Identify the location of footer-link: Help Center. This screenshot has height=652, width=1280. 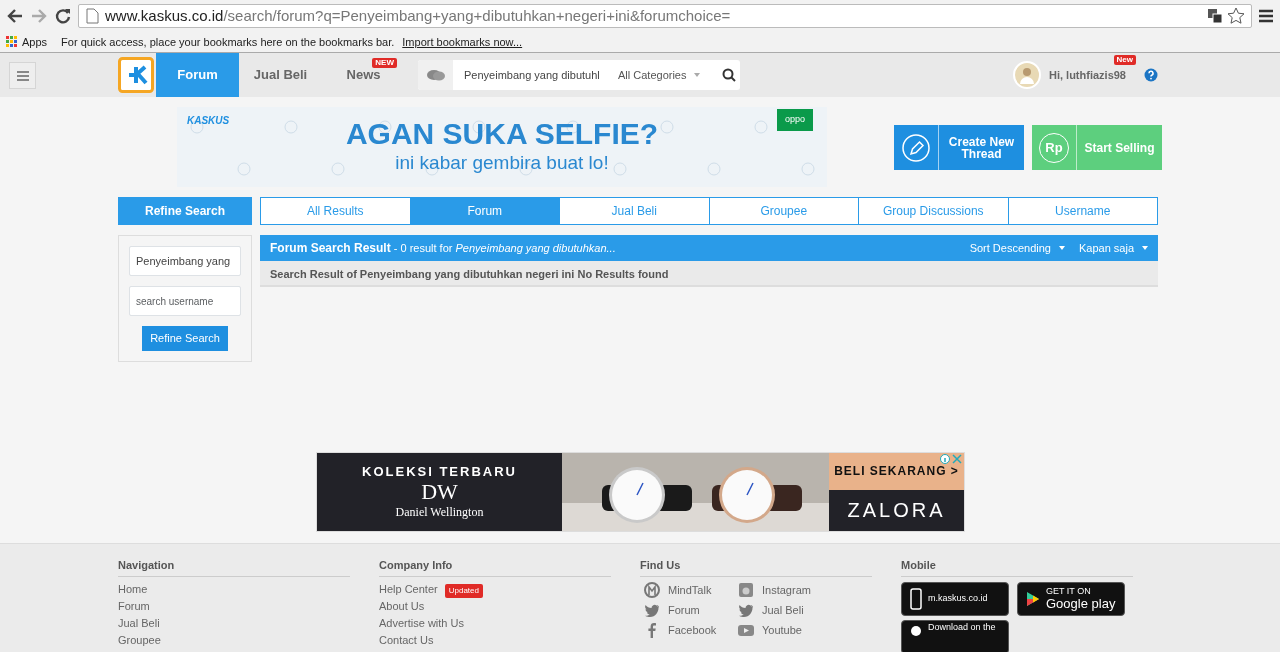
(408, 589).